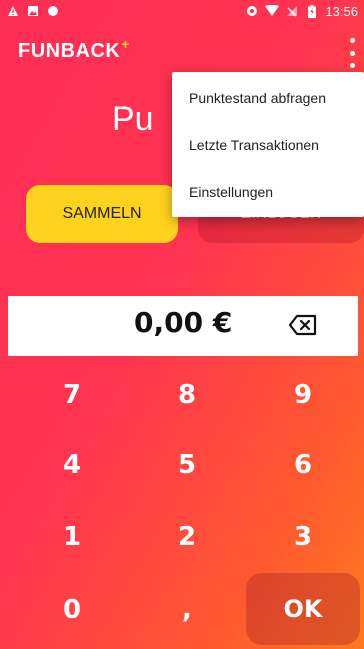 The width and height of the screenshot is (364, 649). What do you see at coordinates (69, 51) in the screenshot?
I see `logo-text: FUNBACK` at bounding box center [69, 51].